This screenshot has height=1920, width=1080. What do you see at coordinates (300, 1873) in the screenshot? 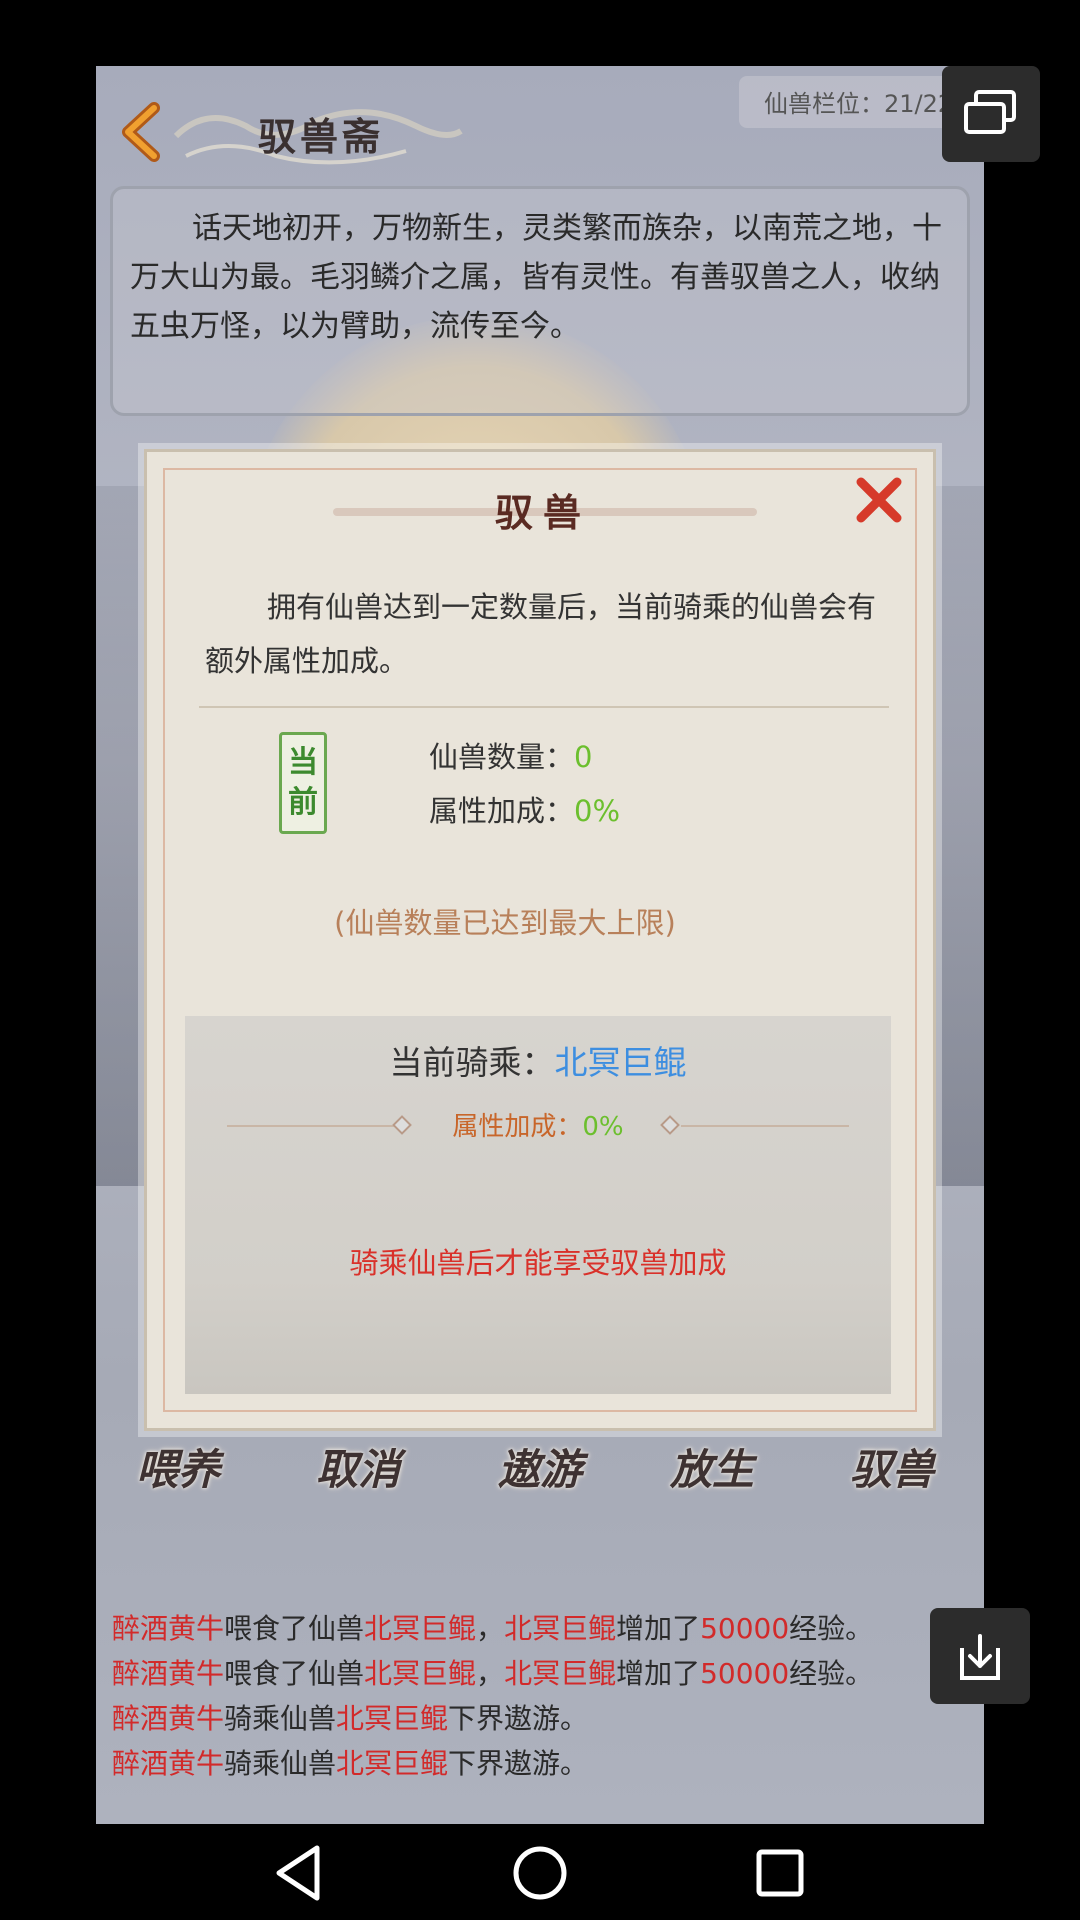
I see `triangle-back-icon` at bounding box center [300, 1873].